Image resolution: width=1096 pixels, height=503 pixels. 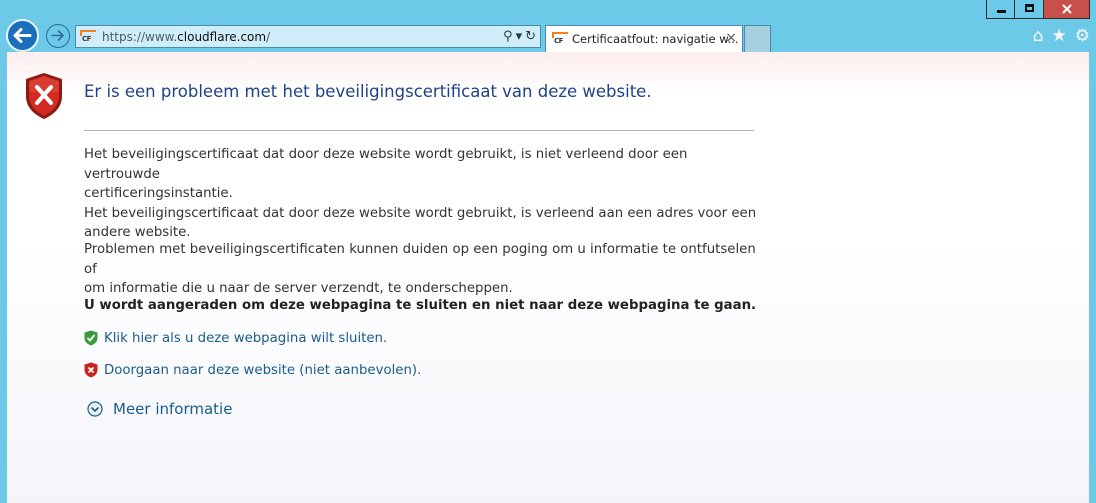 I want to click on forward-arrow-icon, so click(x=57, y=35).